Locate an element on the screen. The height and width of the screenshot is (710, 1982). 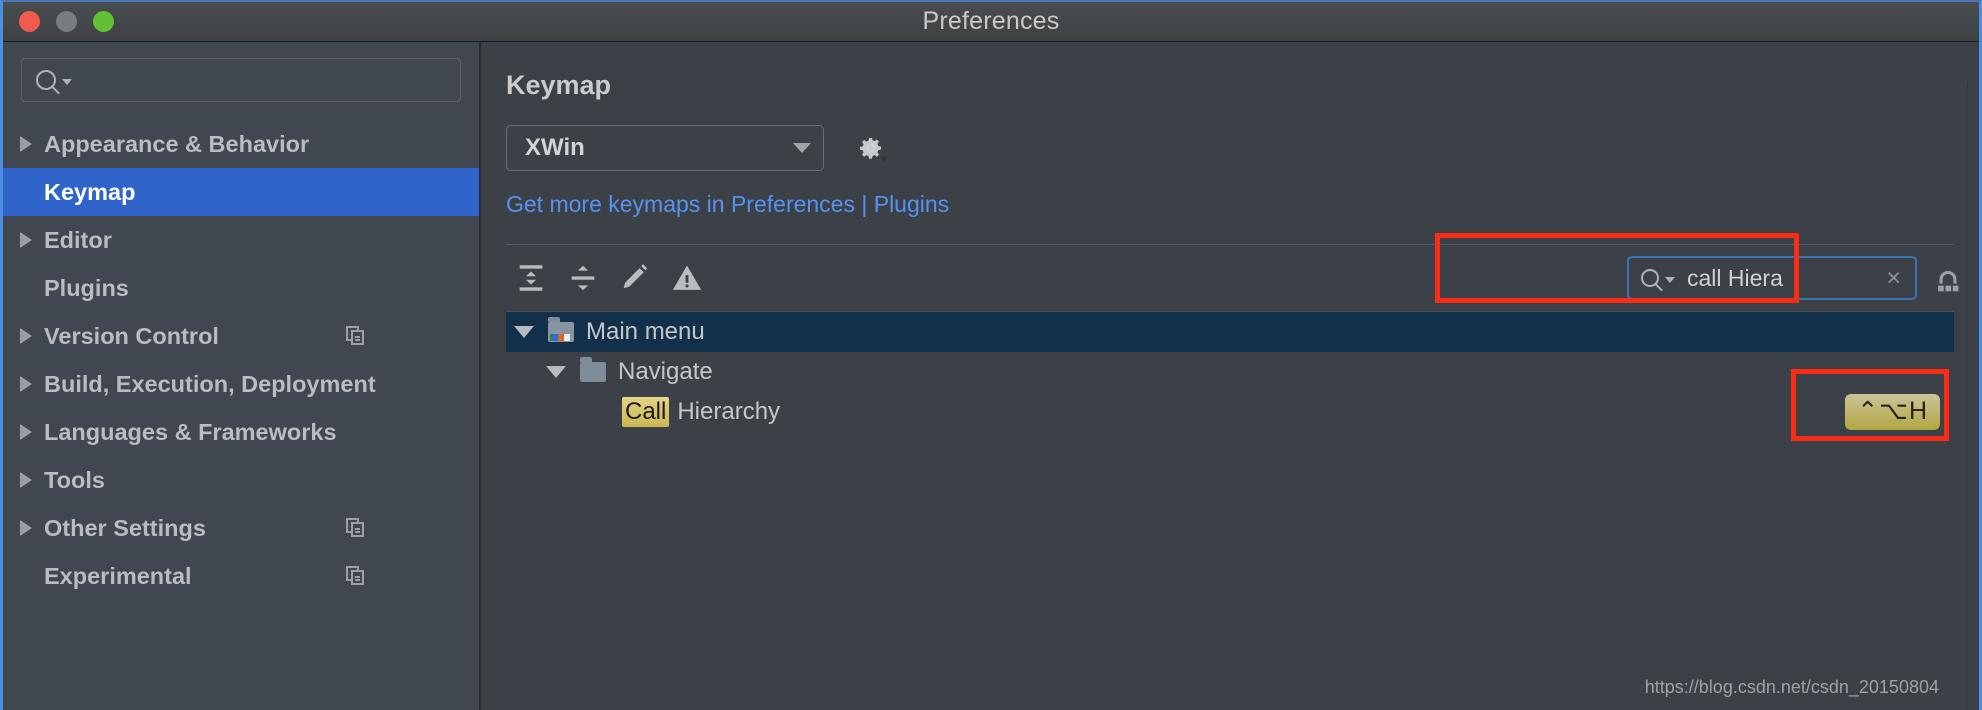
folder-icon is located at coordinates (593, 369).